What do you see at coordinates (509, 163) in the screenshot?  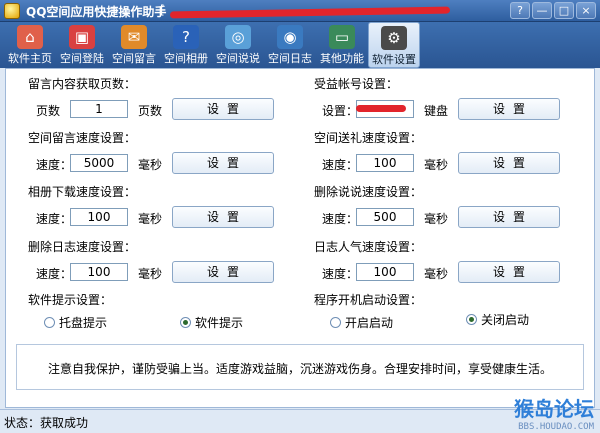 I see `gift-speed-set-button: 设置` at bounding box center [509, 163].